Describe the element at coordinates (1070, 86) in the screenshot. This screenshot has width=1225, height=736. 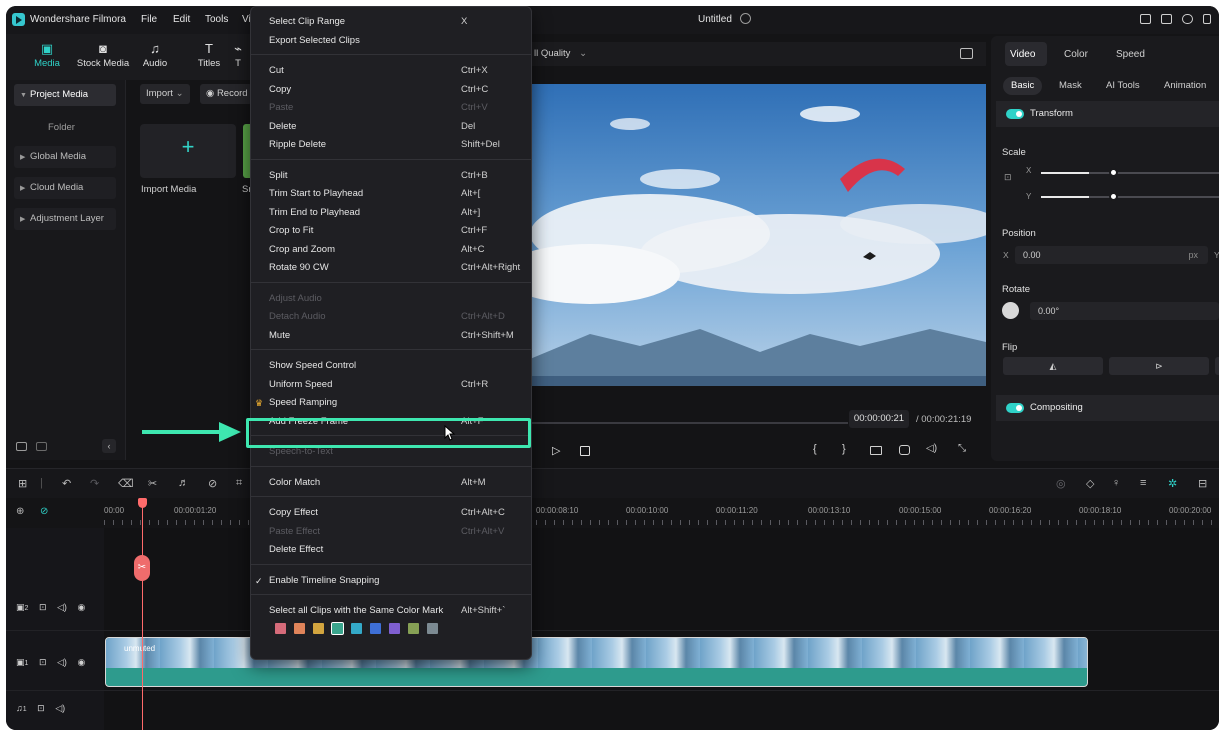
I see `subtab-mask: Mask` at that location.